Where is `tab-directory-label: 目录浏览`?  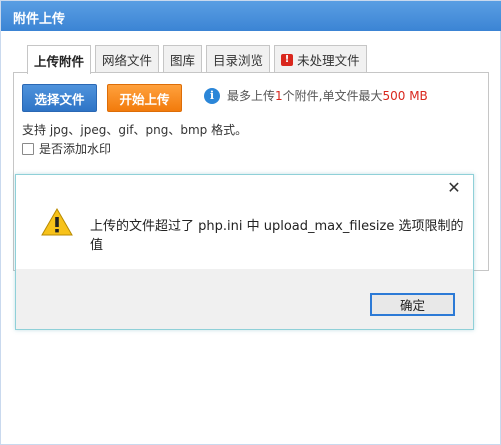 tab-directory-label: 目录浏览 is located at coordinates (238, 60).